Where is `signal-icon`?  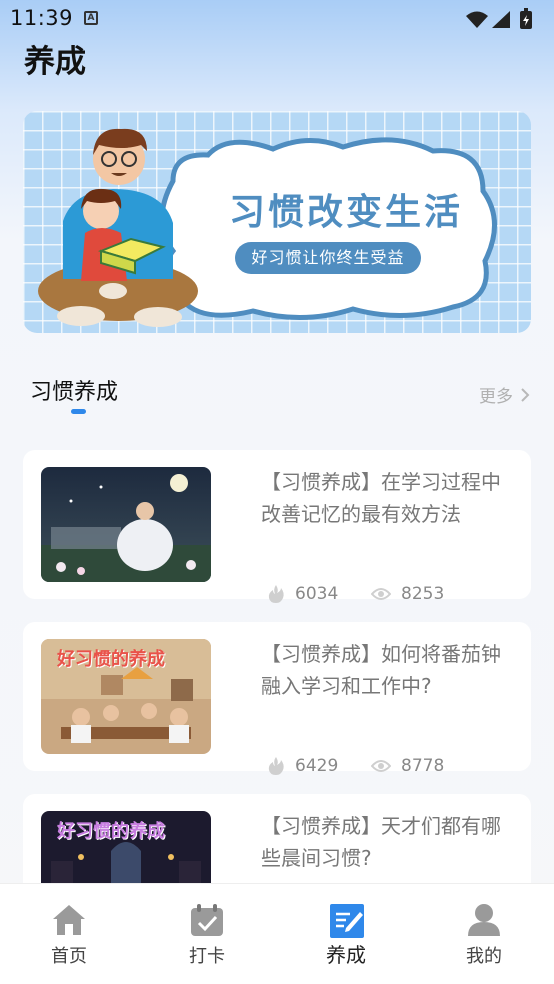 signal-icon is located at coordinates (501, 19).